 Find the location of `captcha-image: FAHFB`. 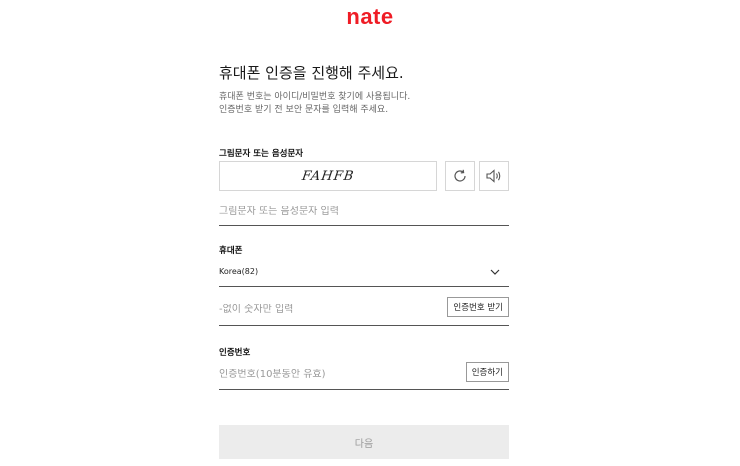

captcha-image: FAHFB is located at coordinates (328, 176).